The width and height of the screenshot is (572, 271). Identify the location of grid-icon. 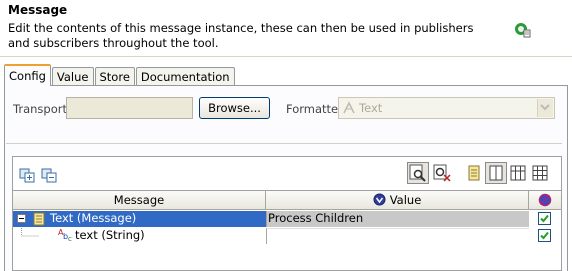
(540, 173).